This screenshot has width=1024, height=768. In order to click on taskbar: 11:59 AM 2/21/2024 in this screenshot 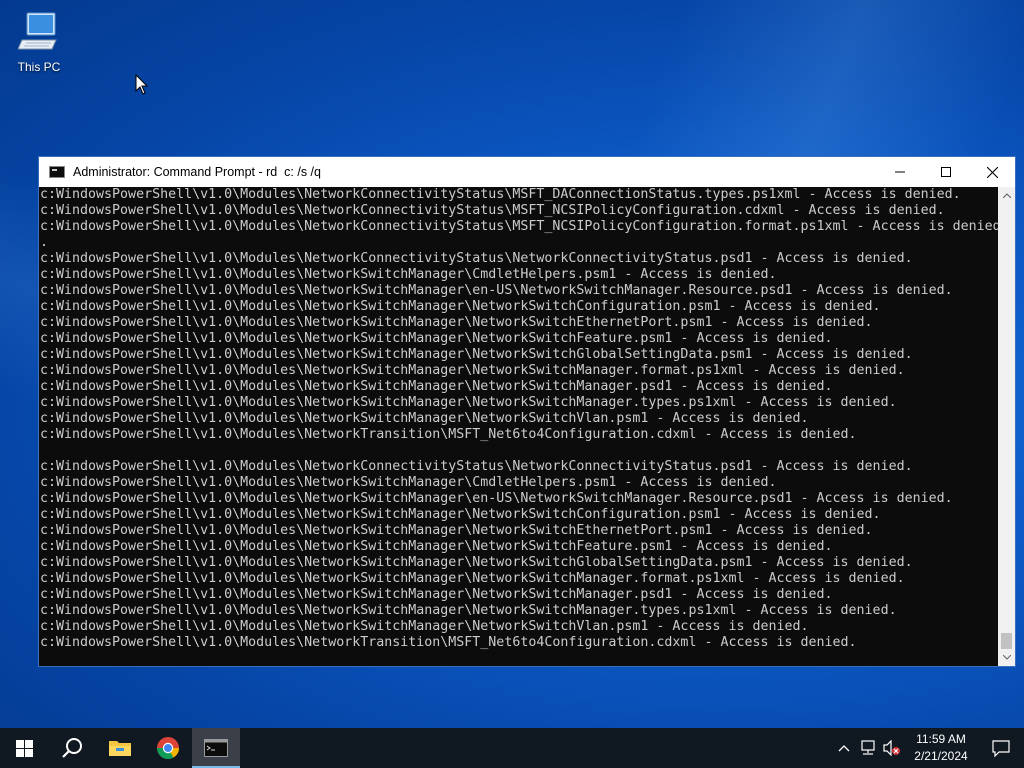, I will do `click(512, 748)`.